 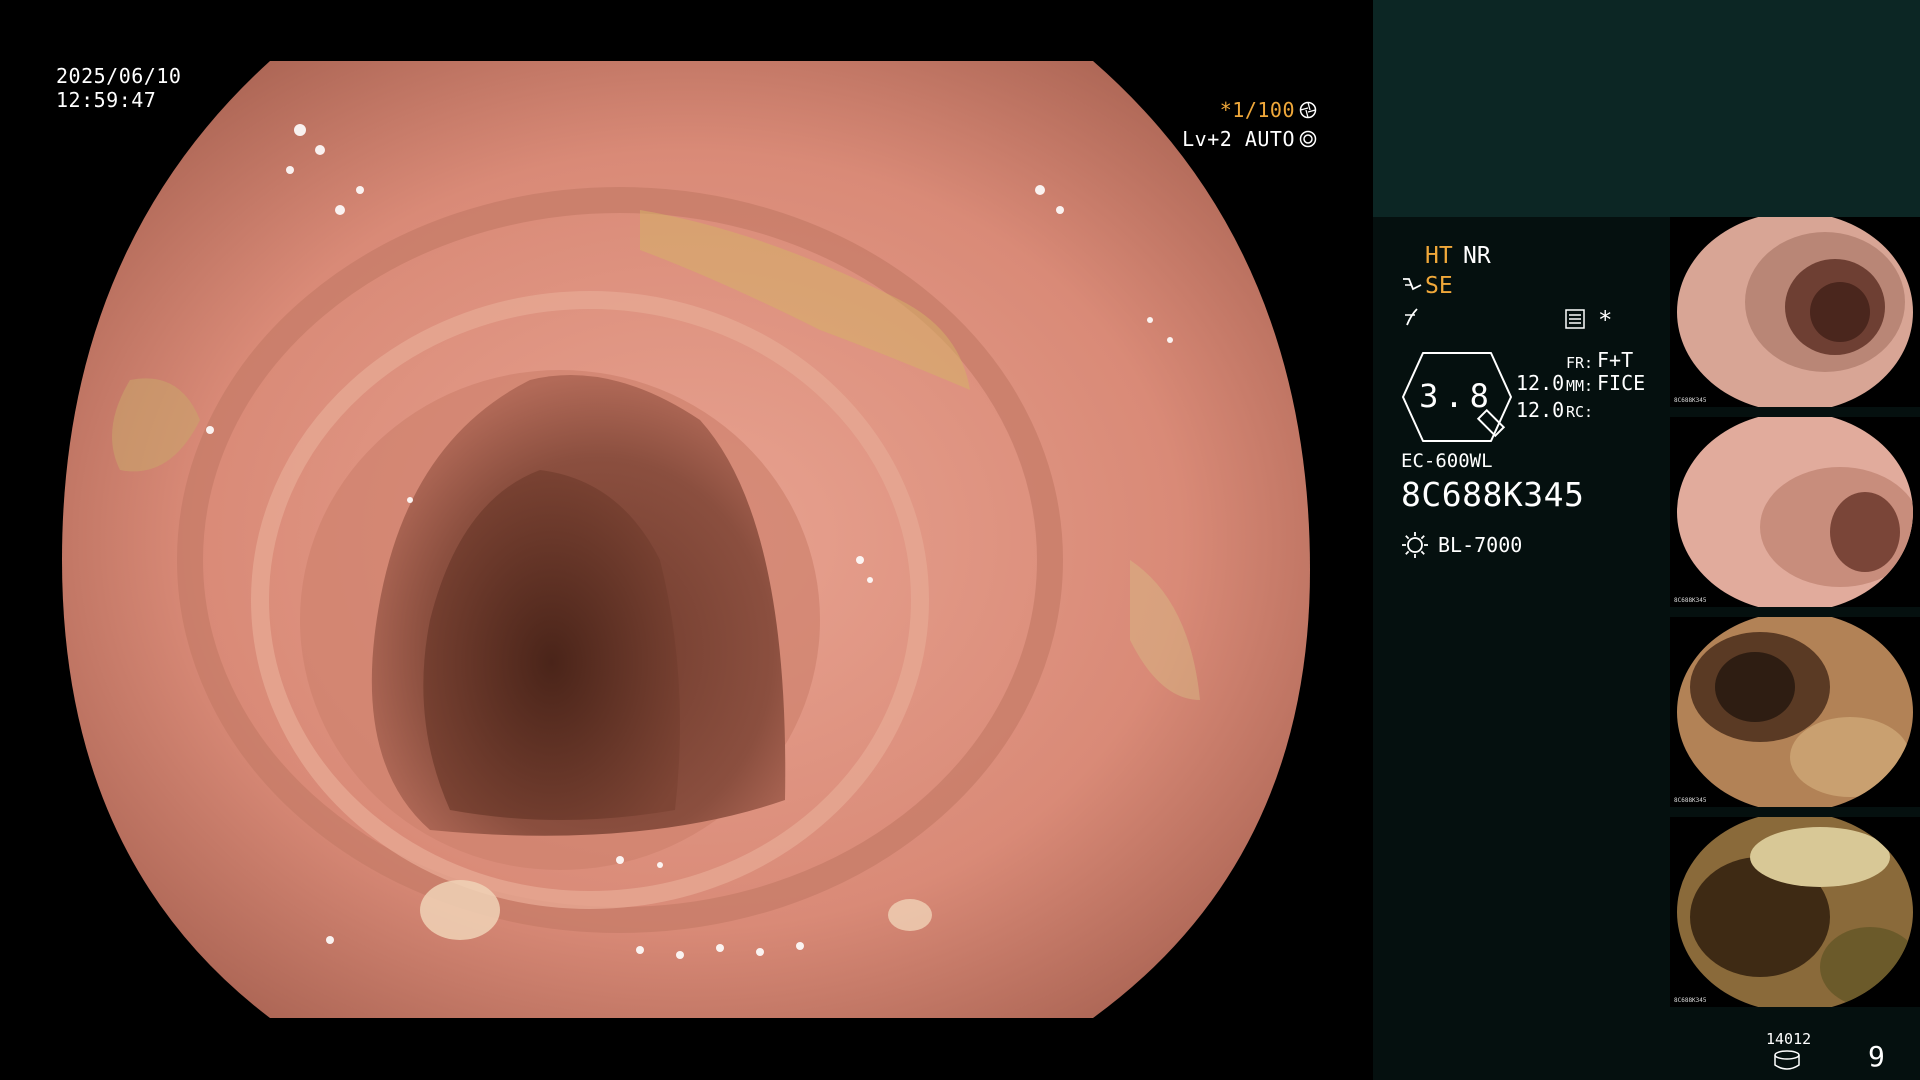 What do you see at coordinates (1795, 312) in the screenshot?
I see `thumbnail-1: 8C688K345` at bounding box center [1795, 312].